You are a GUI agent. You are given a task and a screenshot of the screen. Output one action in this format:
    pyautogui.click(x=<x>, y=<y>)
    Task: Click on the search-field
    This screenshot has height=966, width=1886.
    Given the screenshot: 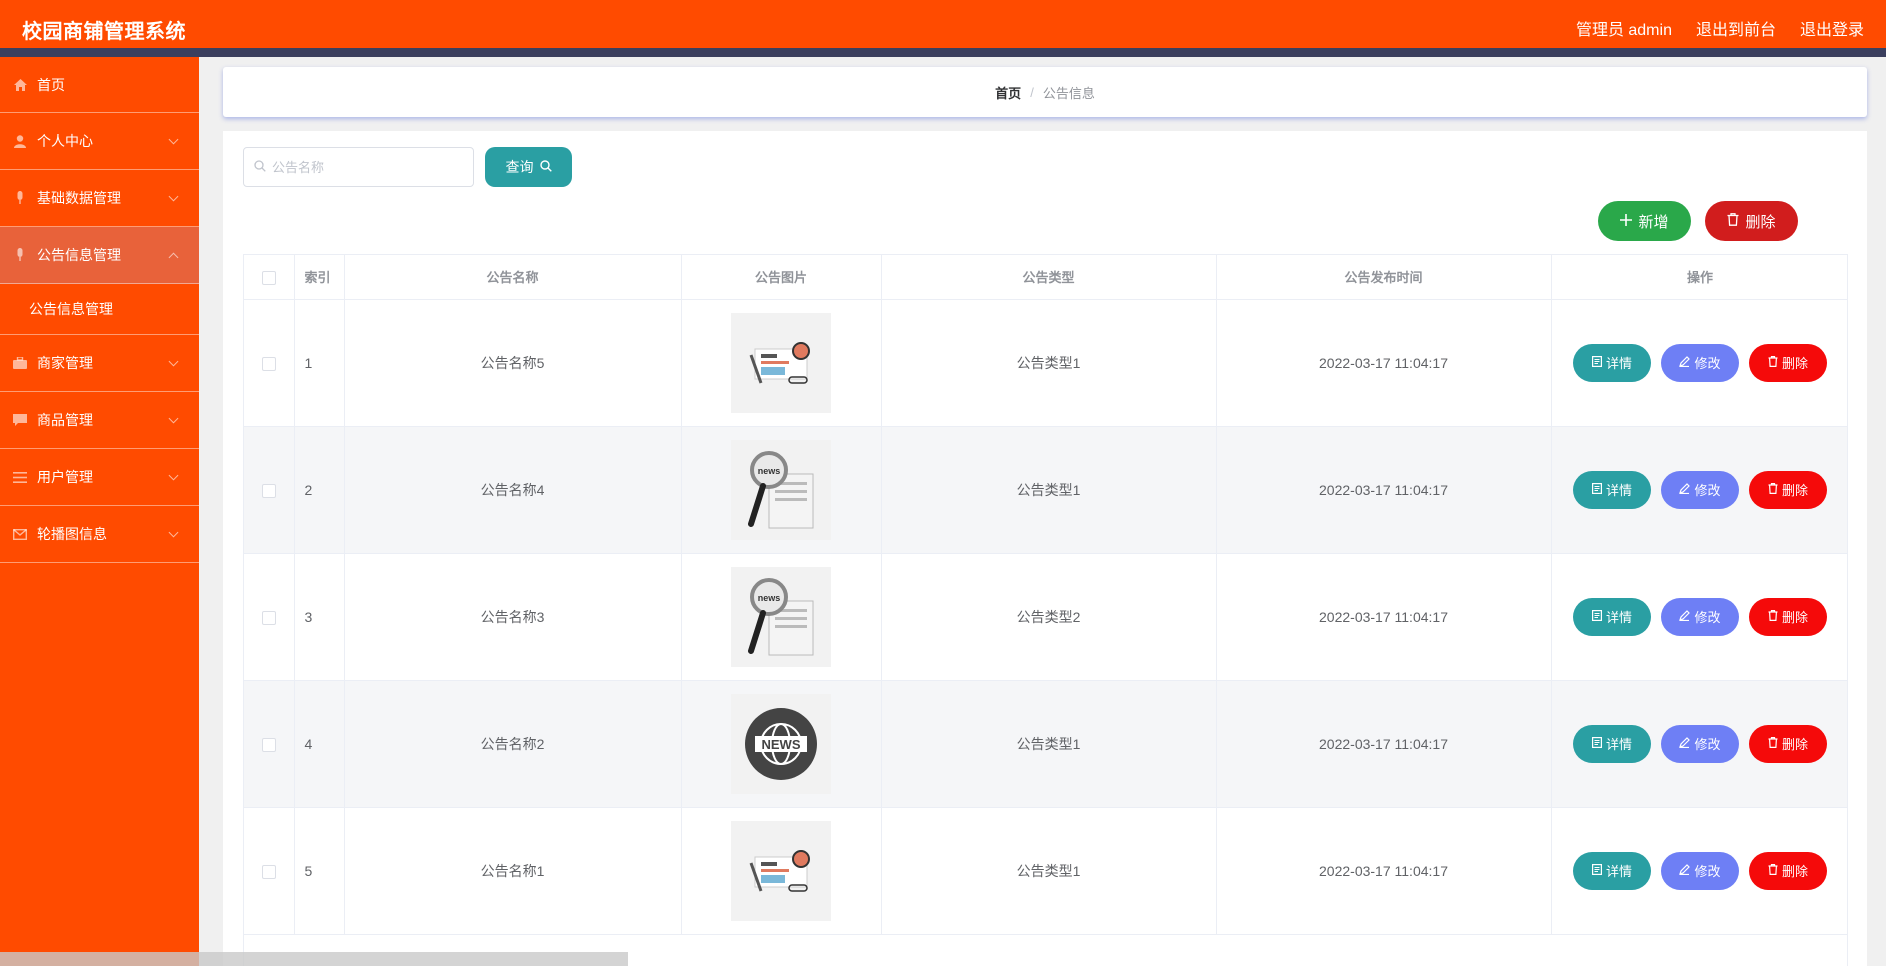 What is the action you would take?
    pyautogui.click(x=358, y=167)
    